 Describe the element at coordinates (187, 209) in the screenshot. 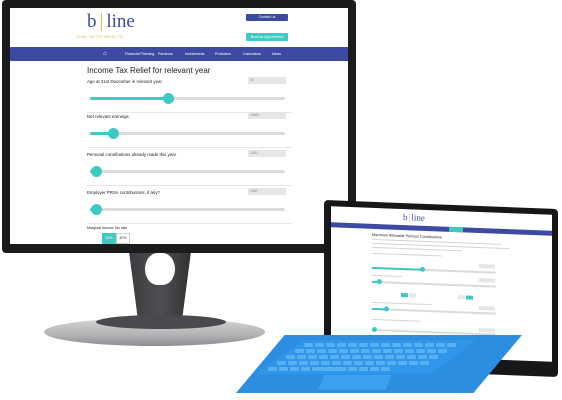

I see `employer-prsa-slider` at that location.